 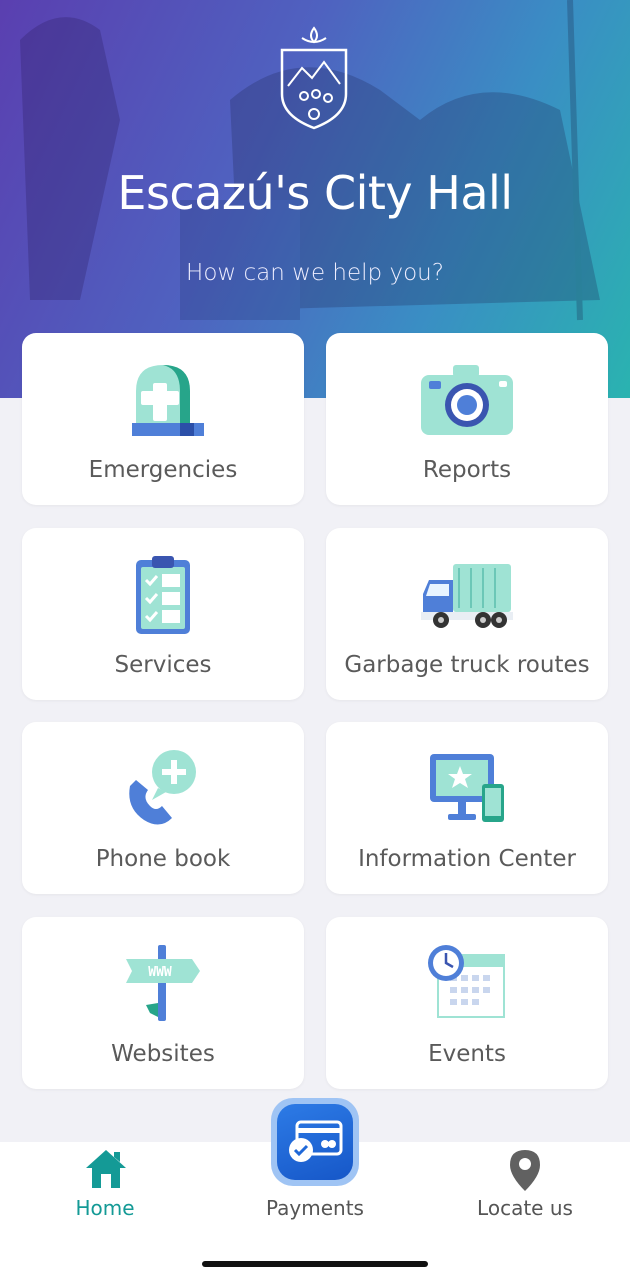 What do you see at coordinates (467, 788) in the screenshot?
I see `monitor-star-icon` at bounding box center [467, 788].